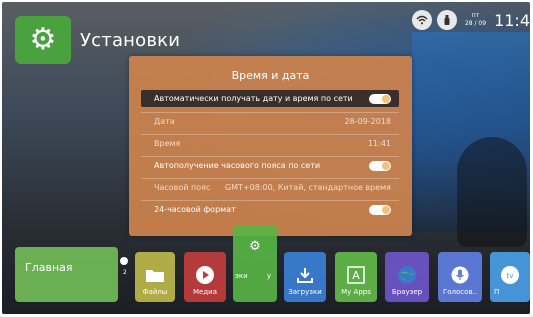  Describe the element at coordinates (270, 75) in the screenshot. I see `dialog-title: Время и дата` at that location.